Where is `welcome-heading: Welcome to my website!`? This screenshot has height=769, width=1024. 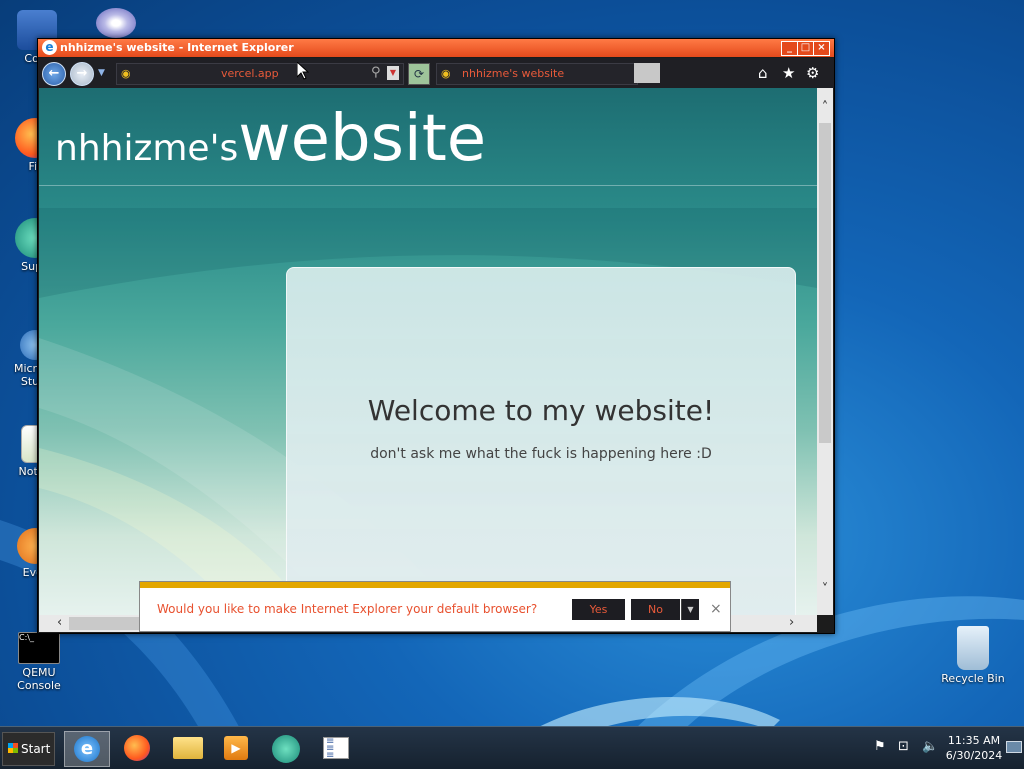 welcome-heading: Welcome to my website! is located at coordinates (541, 410).